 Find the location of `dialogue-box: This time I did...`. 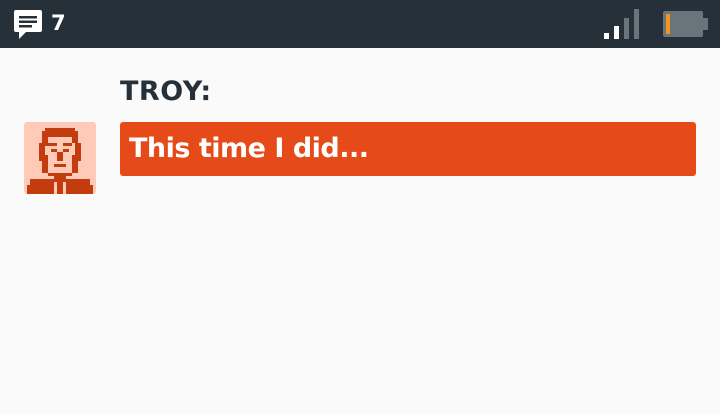

dialogue-box: This time I did... is located at coordinates (408, 149).